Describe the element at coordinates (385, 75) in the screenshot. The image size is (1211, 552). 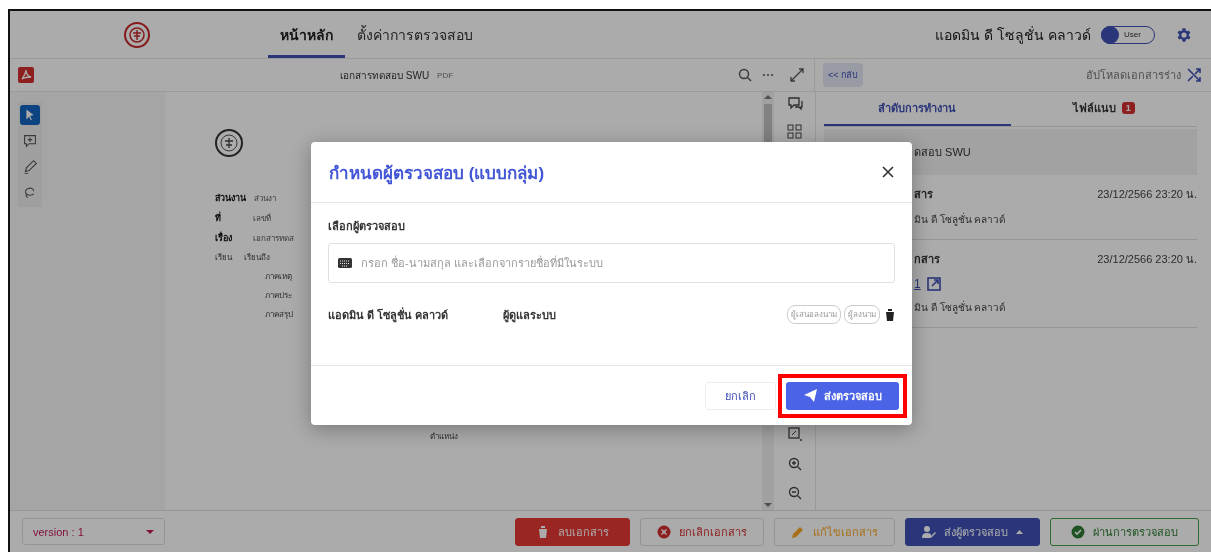
I see `document-title: เอกสารทดสอบ SWU` at that location.